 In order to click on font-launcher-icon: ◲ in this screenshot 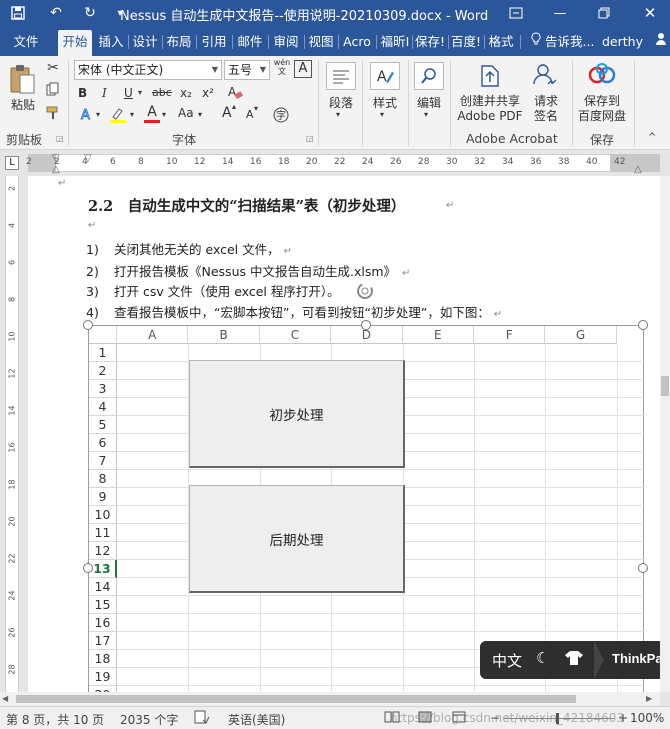, I will do `click(310, 138)`.